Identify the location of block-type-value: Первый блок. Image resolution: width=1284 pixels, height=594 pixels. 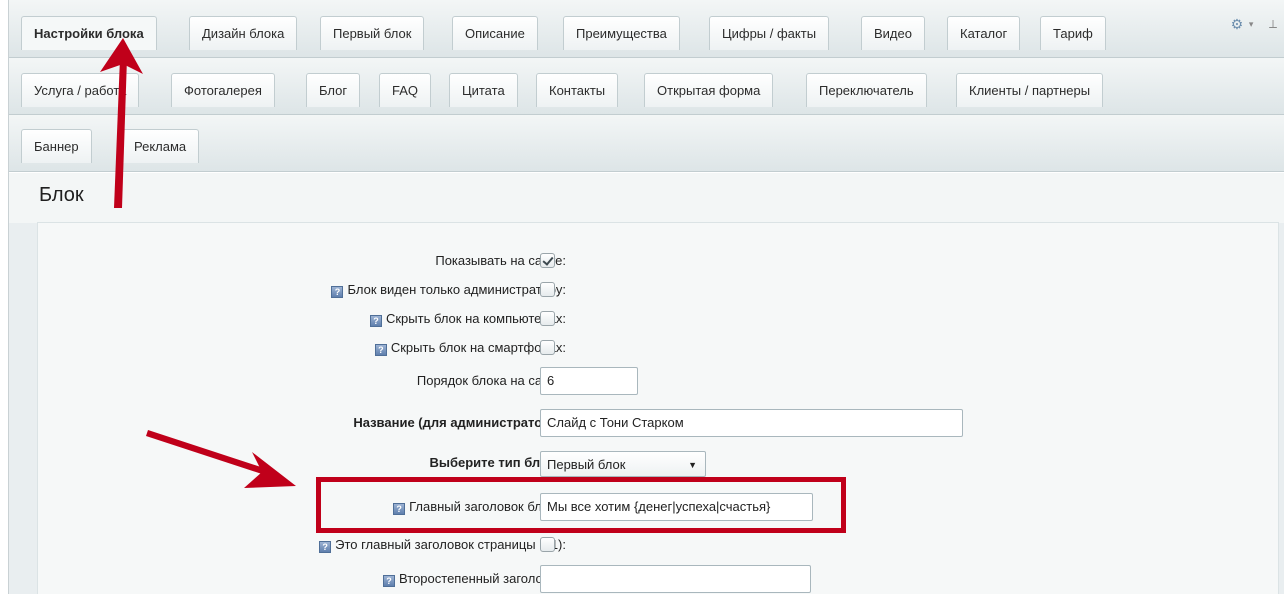
(586, 464).